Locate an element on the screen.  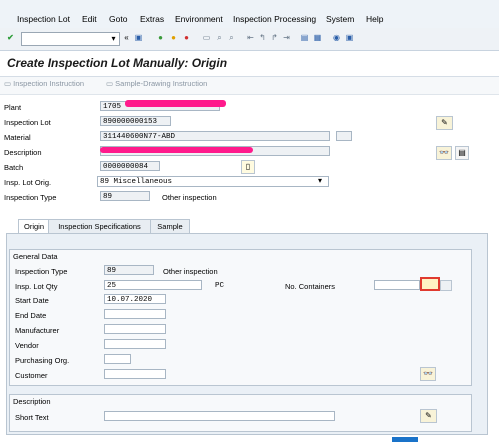
purch-org-label: Purchasing Org. is located at coordinates (42, 360).